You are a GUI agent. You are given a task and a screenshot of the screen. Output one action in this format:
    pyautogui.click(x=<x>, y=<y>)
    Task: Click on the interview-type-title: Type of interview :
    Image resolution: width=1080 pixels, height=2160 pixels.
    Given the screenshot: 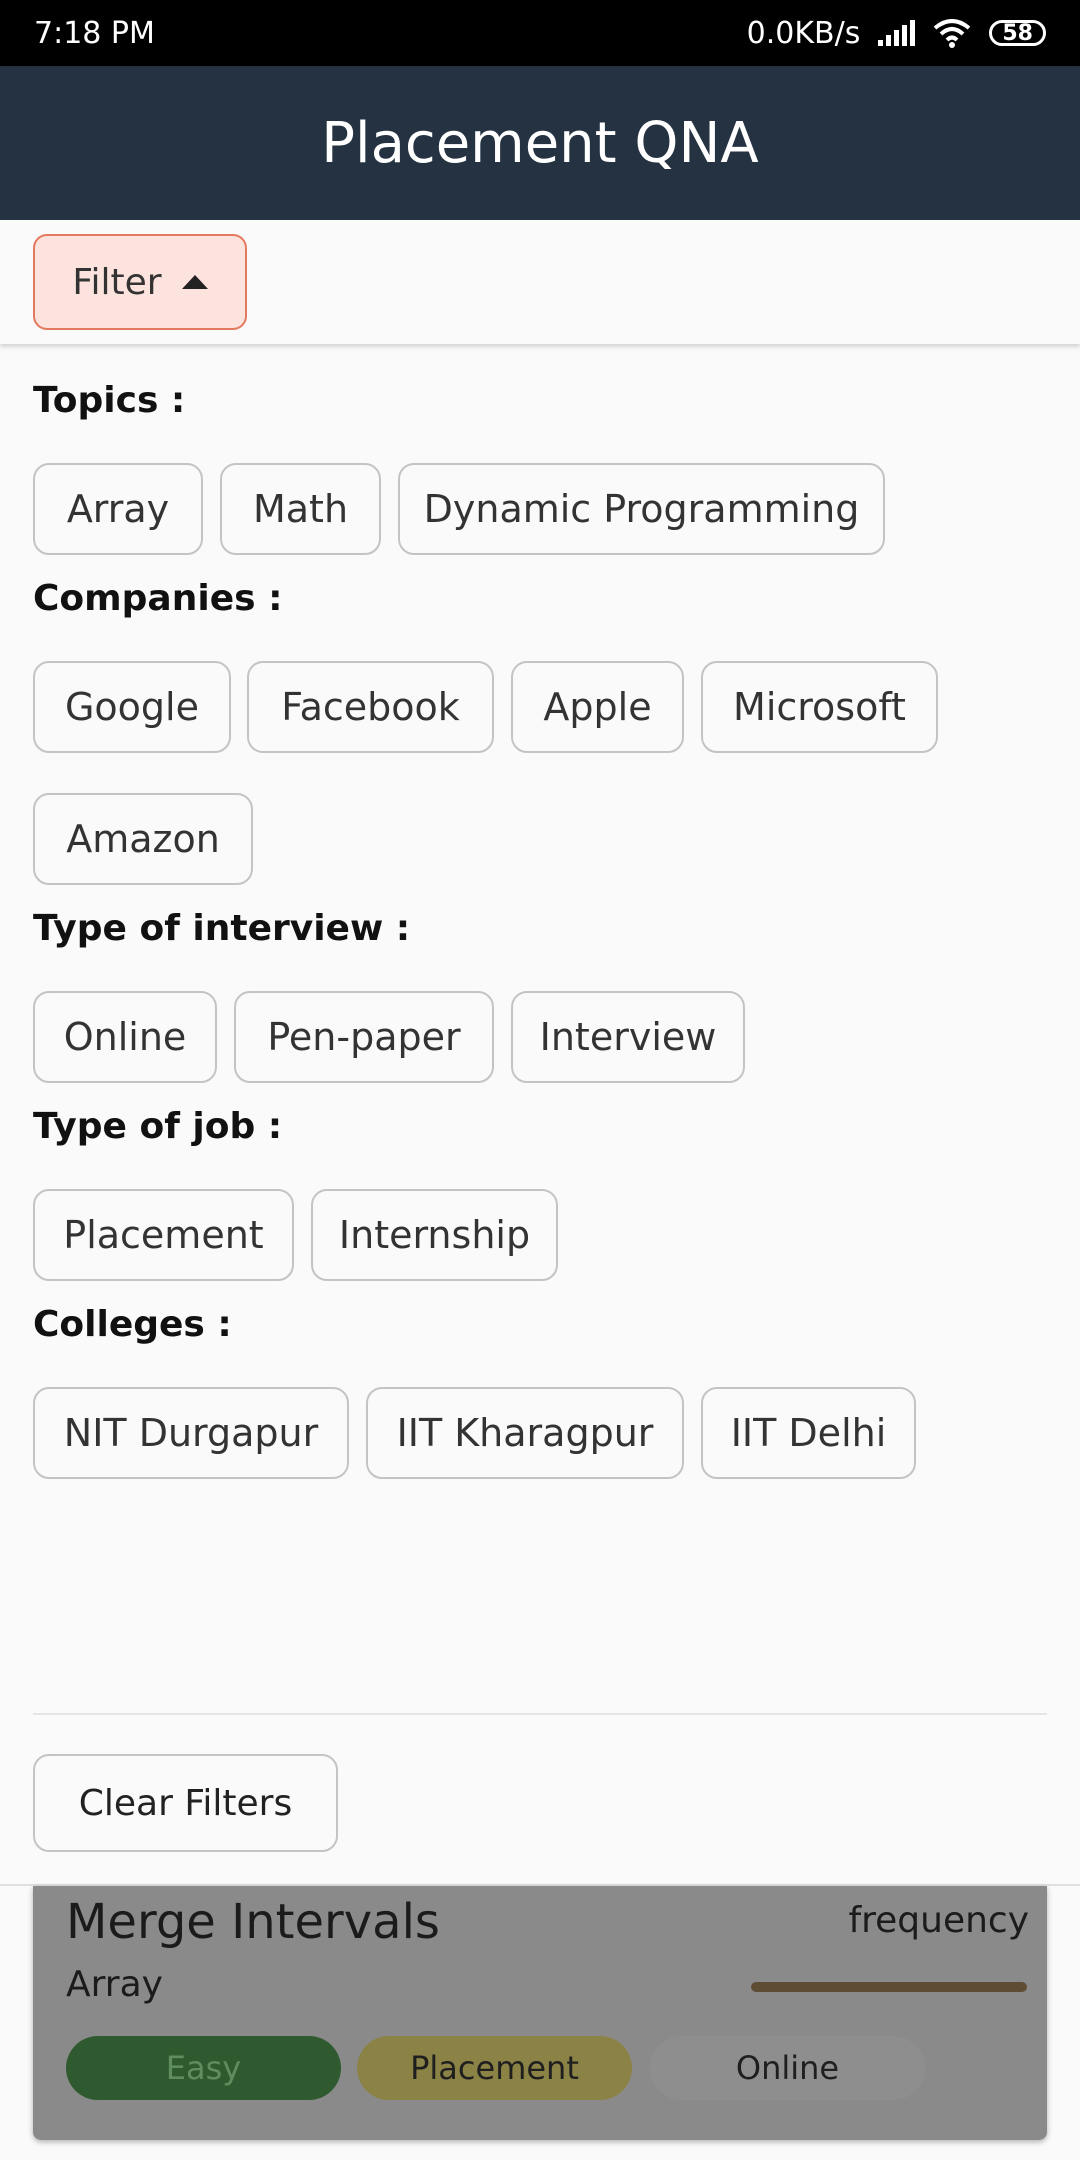 What is the action you would take?
    pyautogui.click(x=222, y=928)
    